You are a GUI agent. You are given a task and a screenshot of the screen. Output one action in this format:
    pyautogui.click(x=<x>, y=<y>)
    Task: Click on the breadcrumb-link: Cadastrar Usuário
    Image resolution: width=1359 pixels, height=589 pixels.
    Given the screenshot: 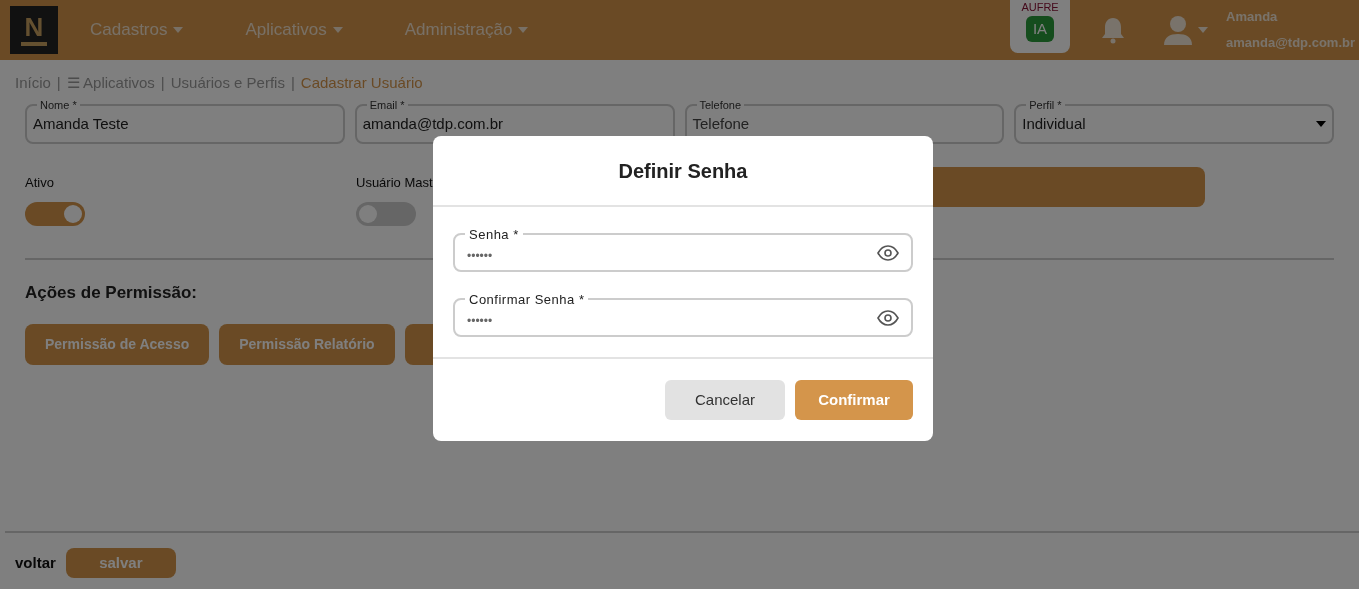 What is the action you would take?
    pyautogui.click(x=361, y=83)
    